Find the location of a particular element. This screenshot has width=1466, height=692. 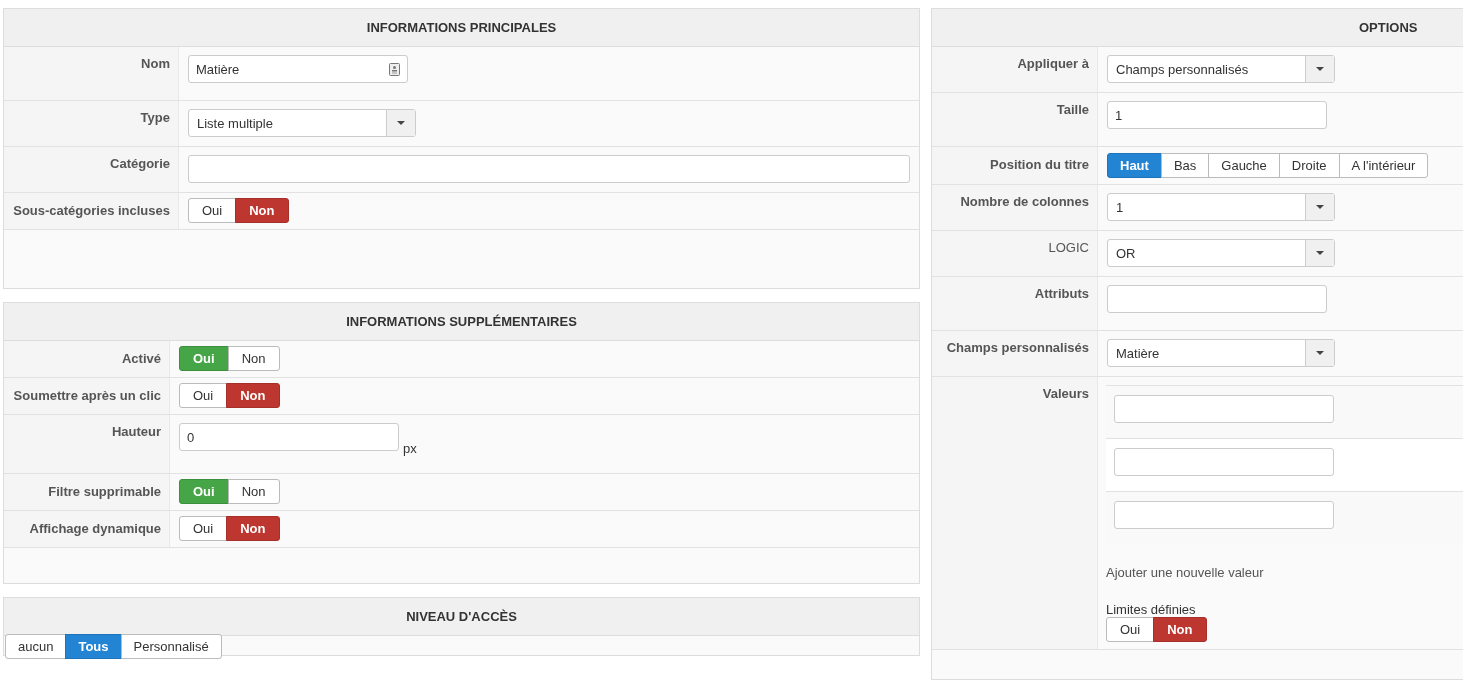

field-label: Nom is located at coordinates (155, 63).